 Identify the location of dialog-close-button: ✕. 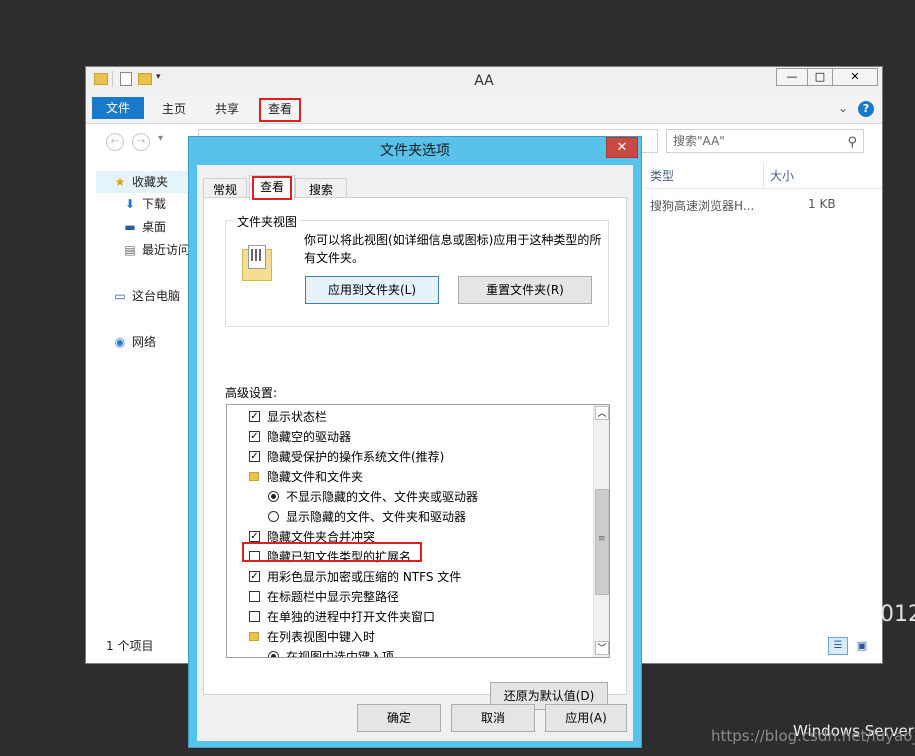
(622, 147).